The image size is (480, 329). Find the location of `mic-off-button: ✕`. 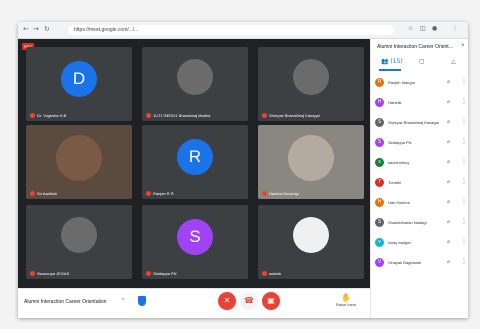

mic-off-button: ✕ is located at coordinates (227, 301).